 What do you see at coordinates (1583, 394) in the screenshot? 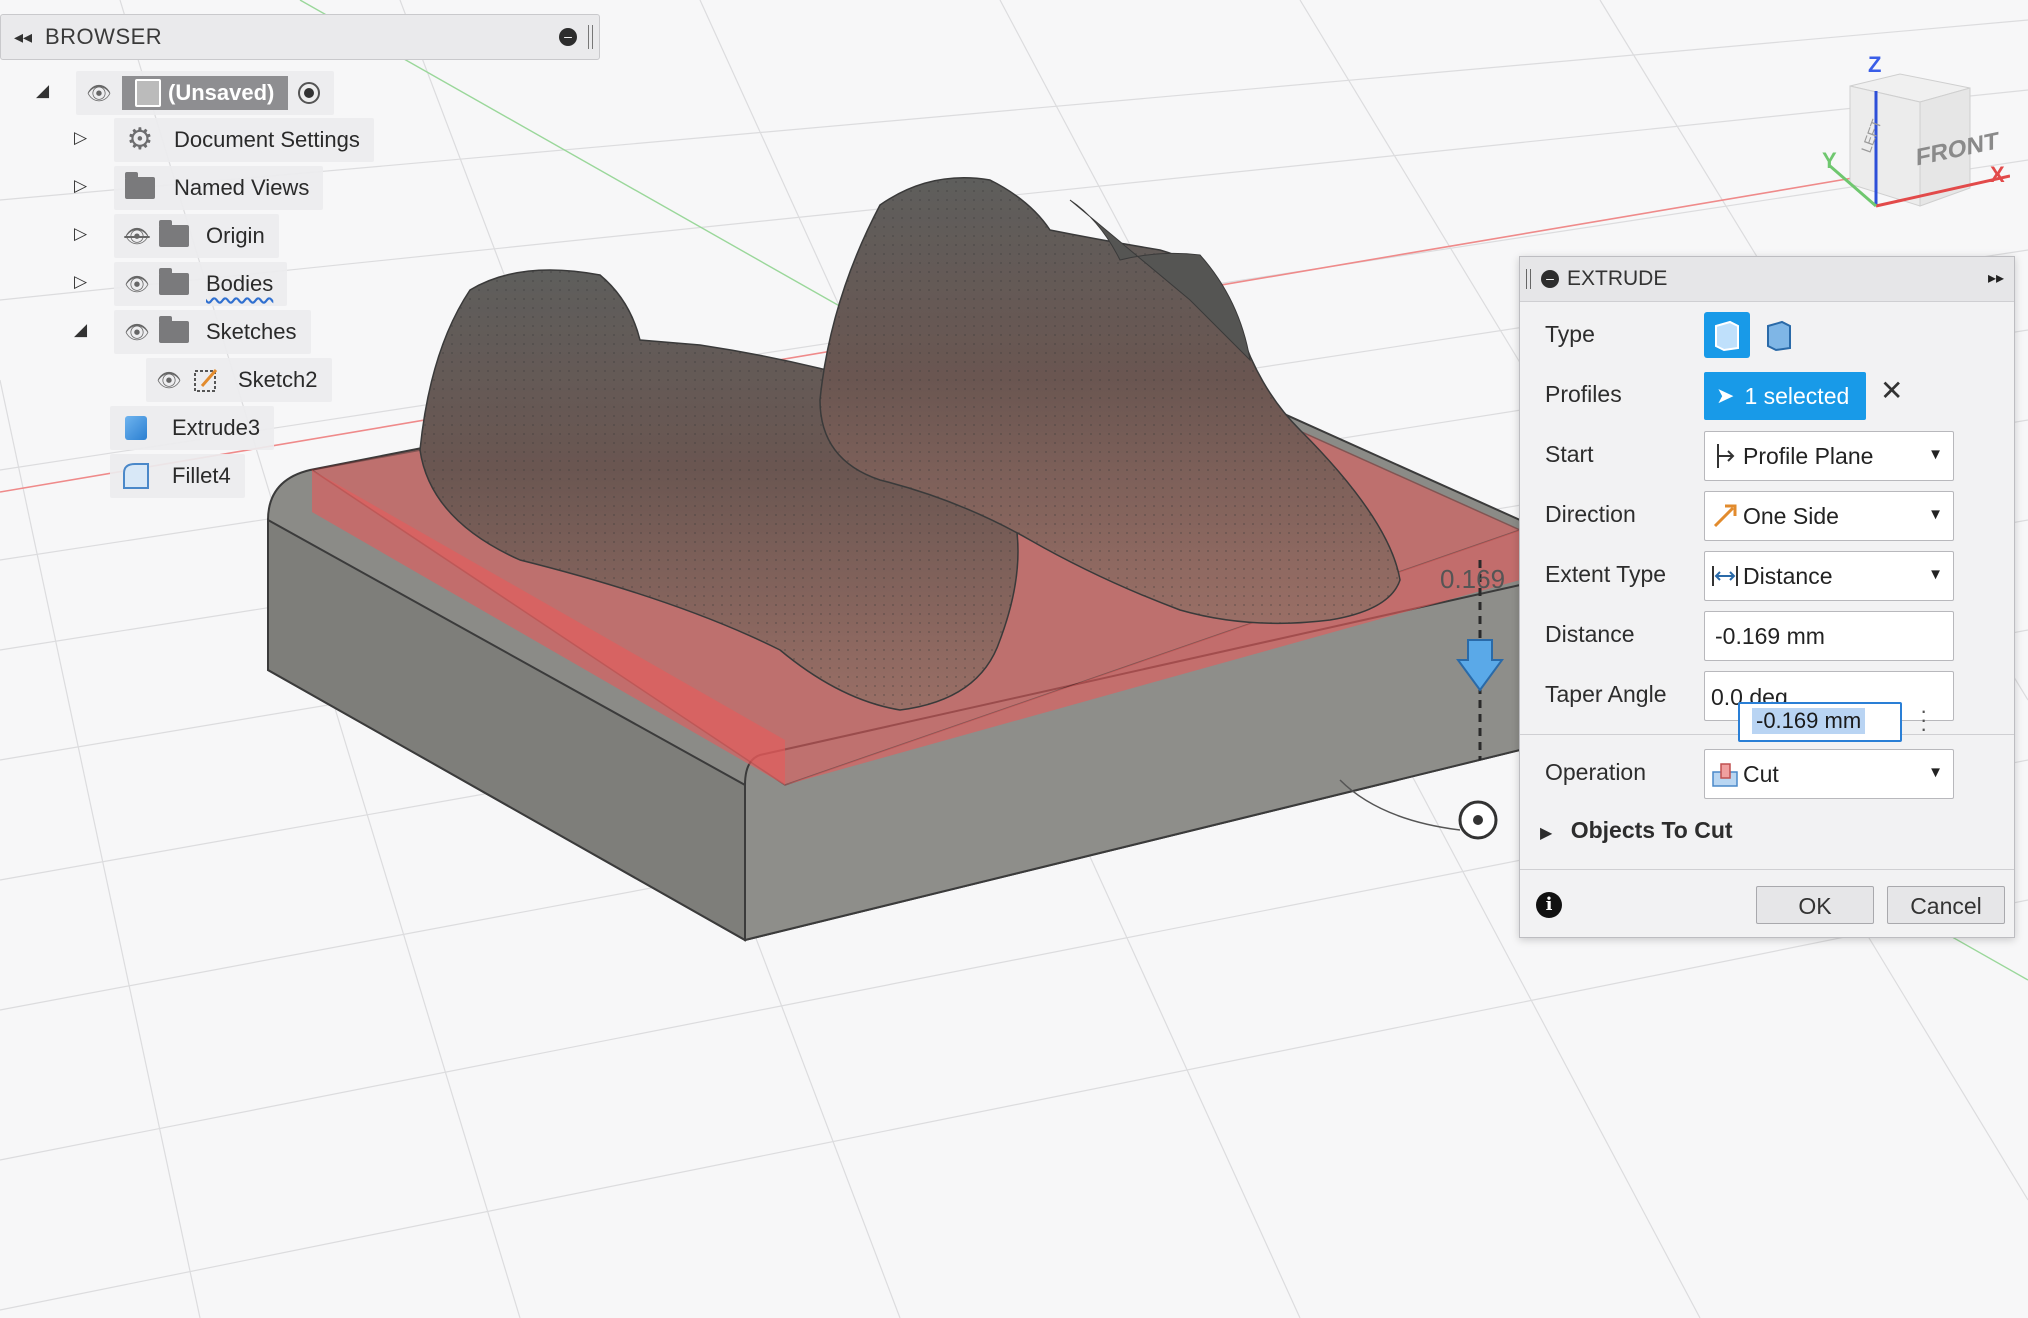
I see `profiles-label: Profiles` at bounding box center [1583, 394].